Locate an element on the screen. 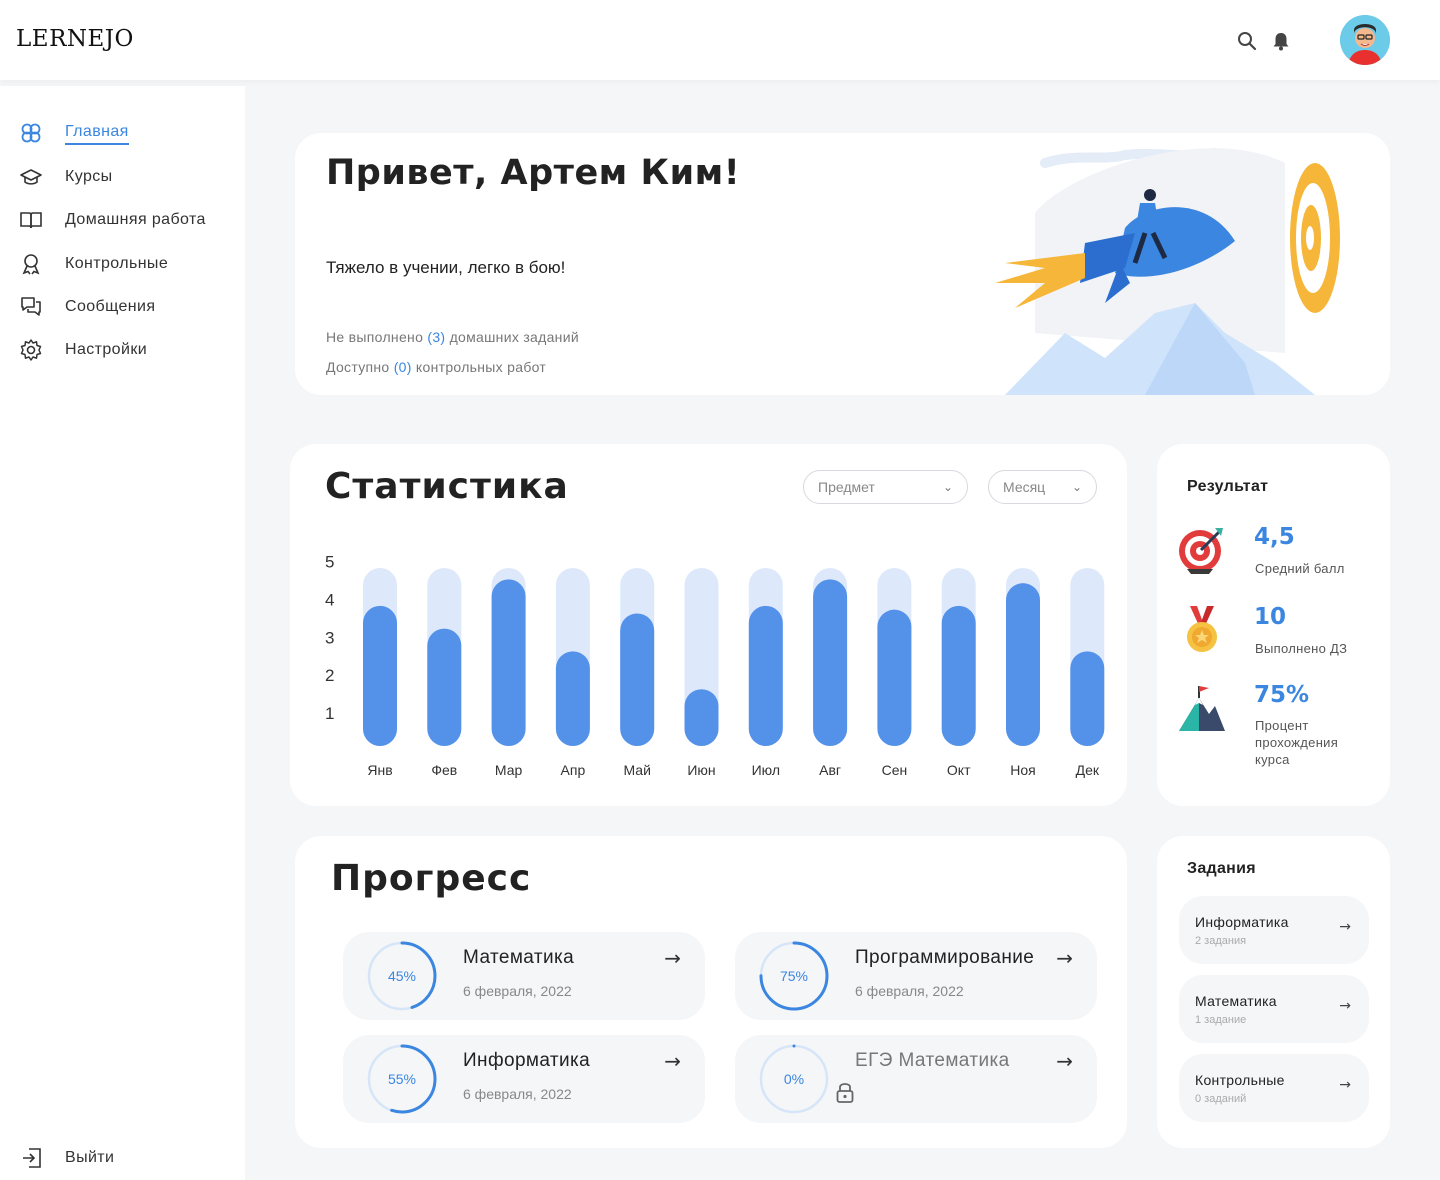 This screenshot has width=1440, height=1180. x-tick-label: Фев is located at coordinates (444, 770).